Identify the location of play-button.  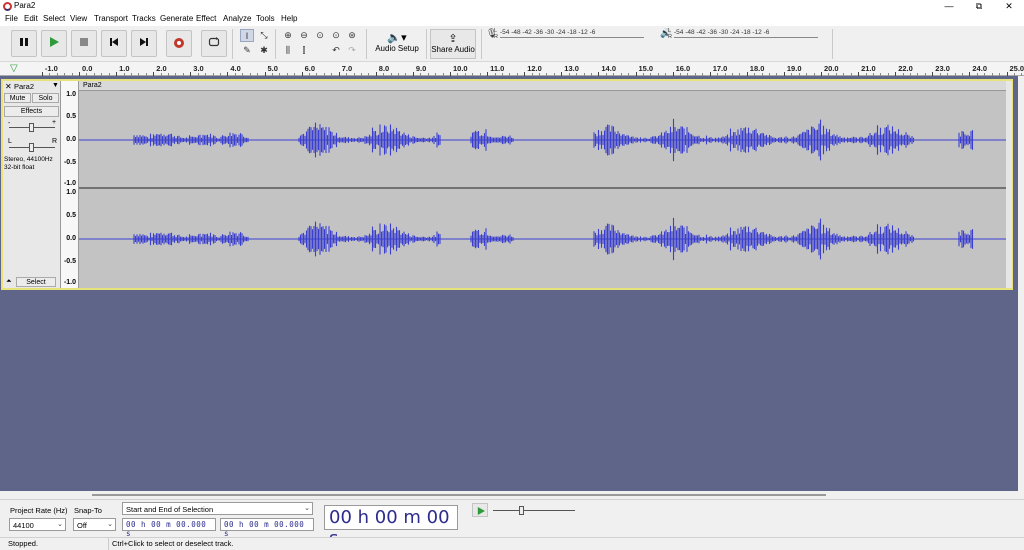
(54, 43).